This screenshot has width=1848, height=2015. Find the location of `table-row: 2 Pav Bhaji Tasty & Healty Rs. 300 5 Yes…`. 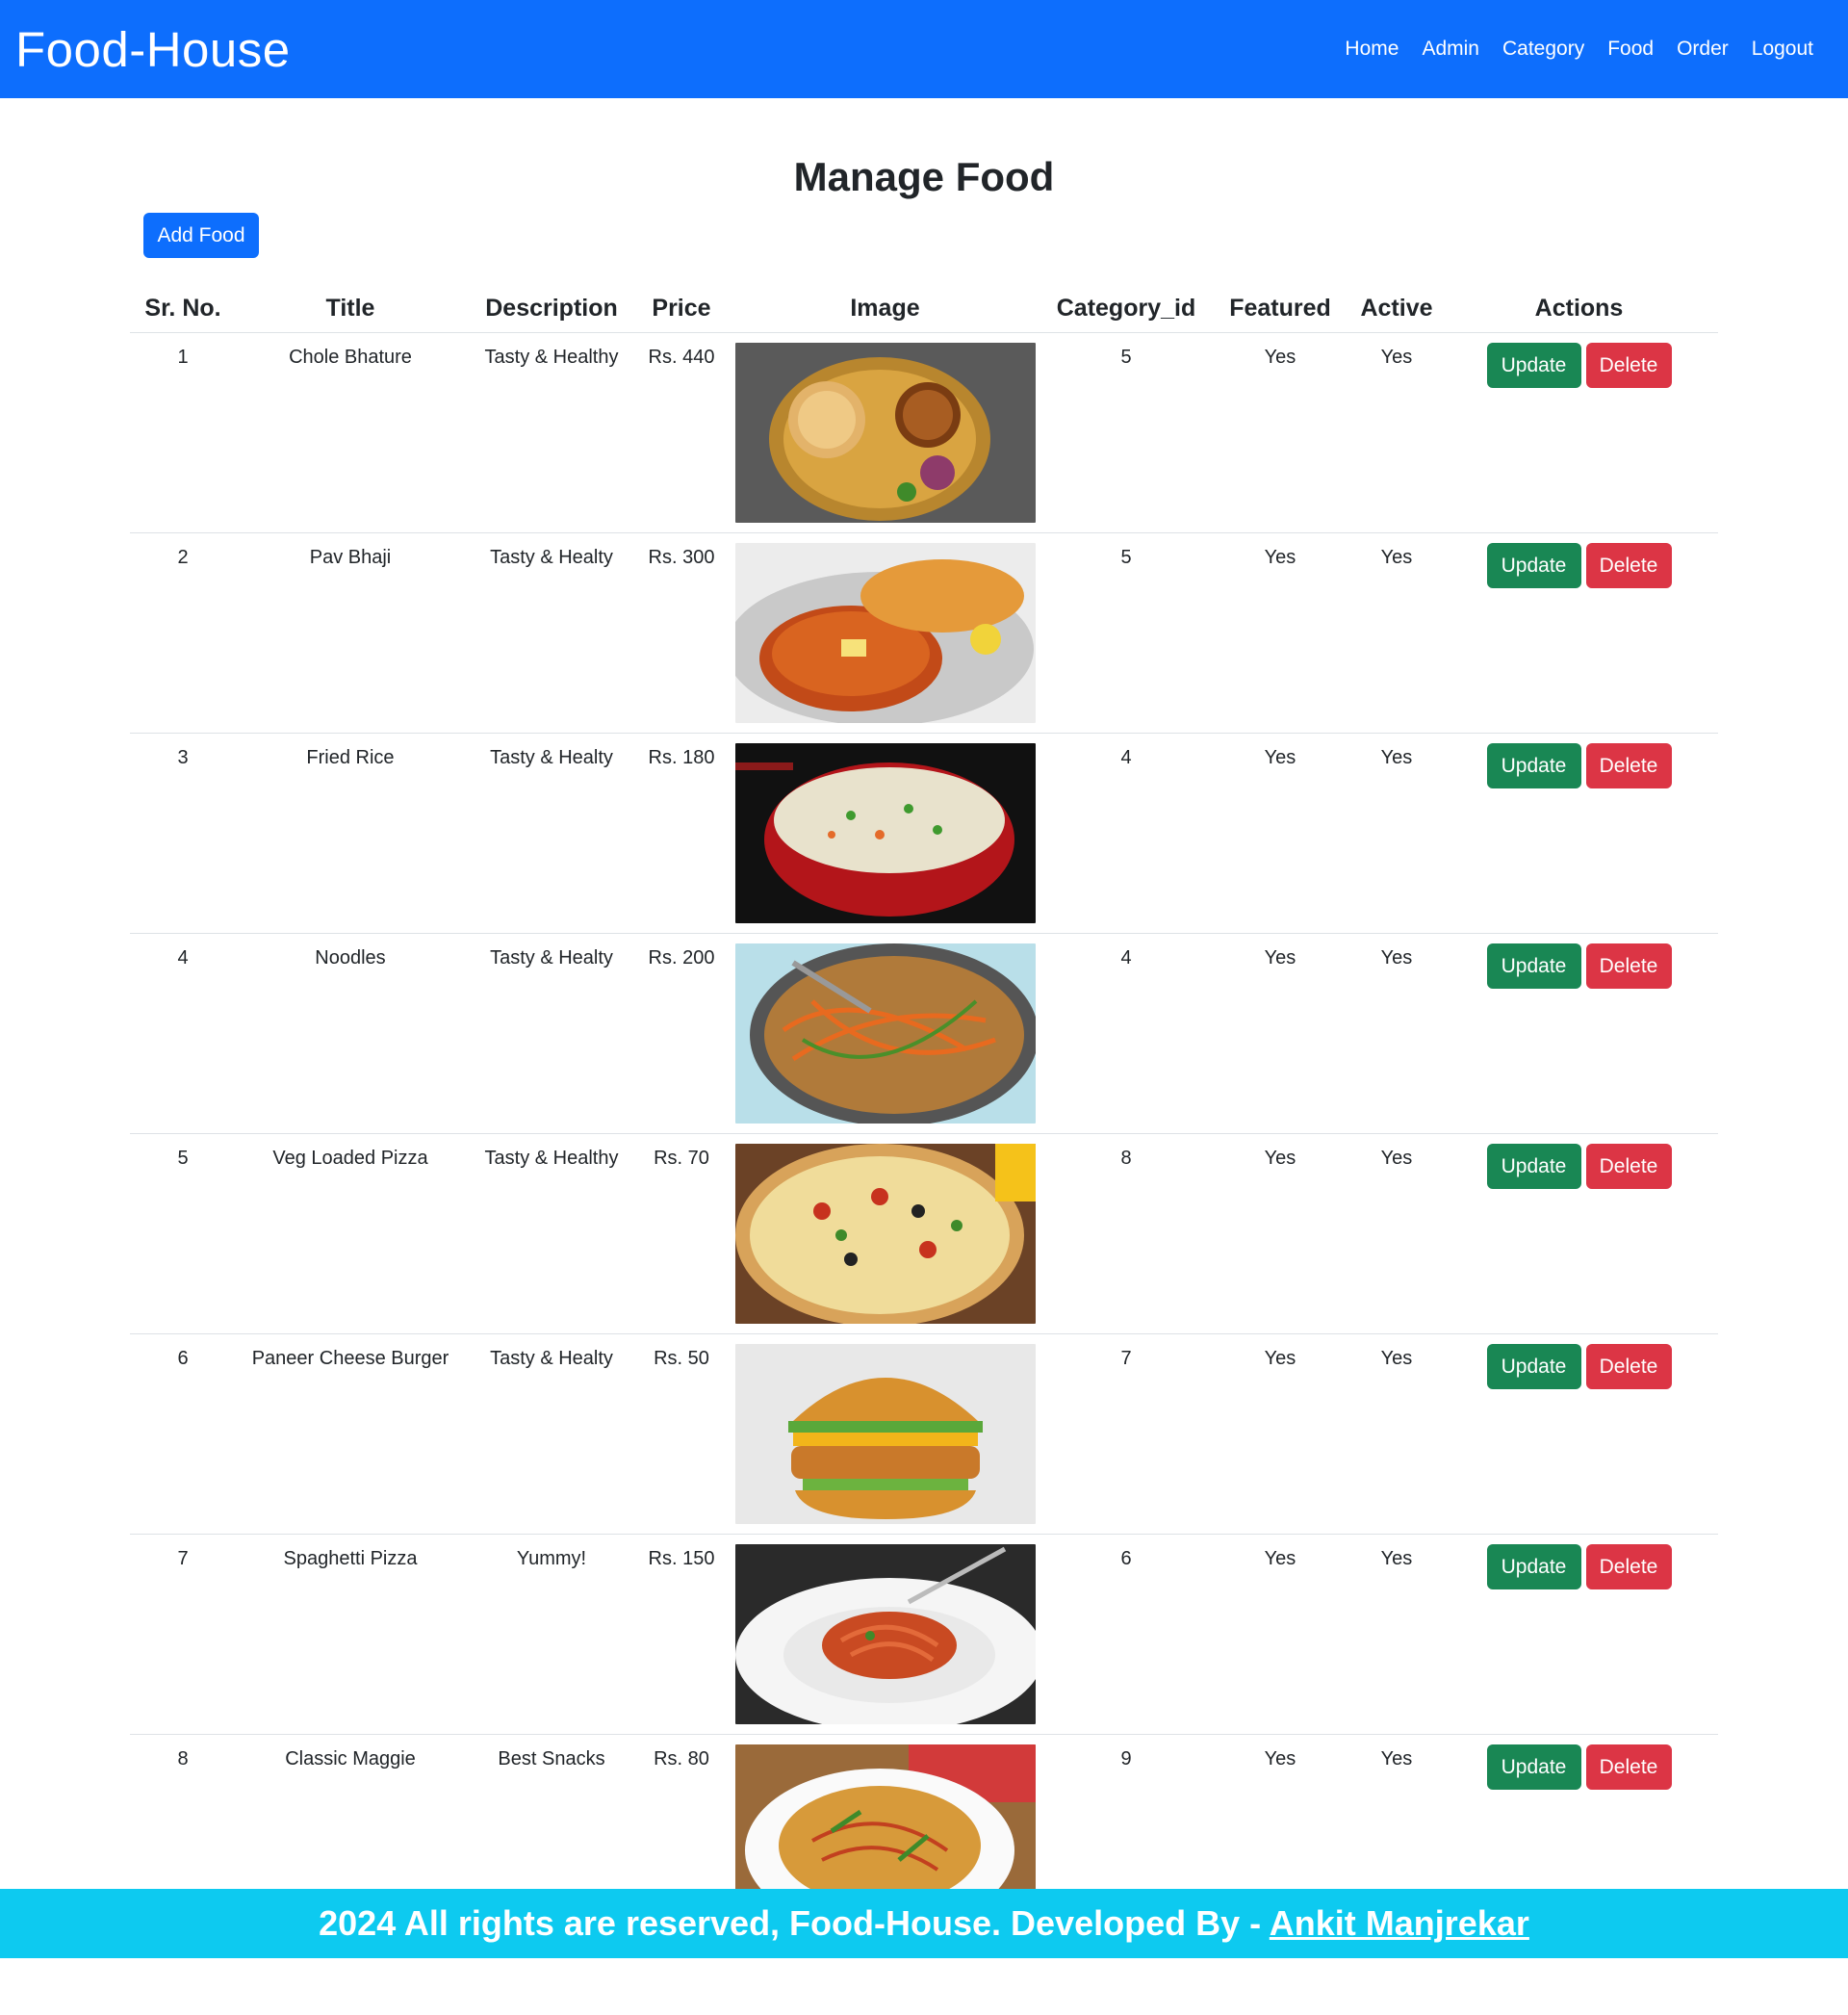

table-row: 2 Pav Bhaji Tasty & Healty Rs. 300 5 Yes… is located at coordinates (924, 633).